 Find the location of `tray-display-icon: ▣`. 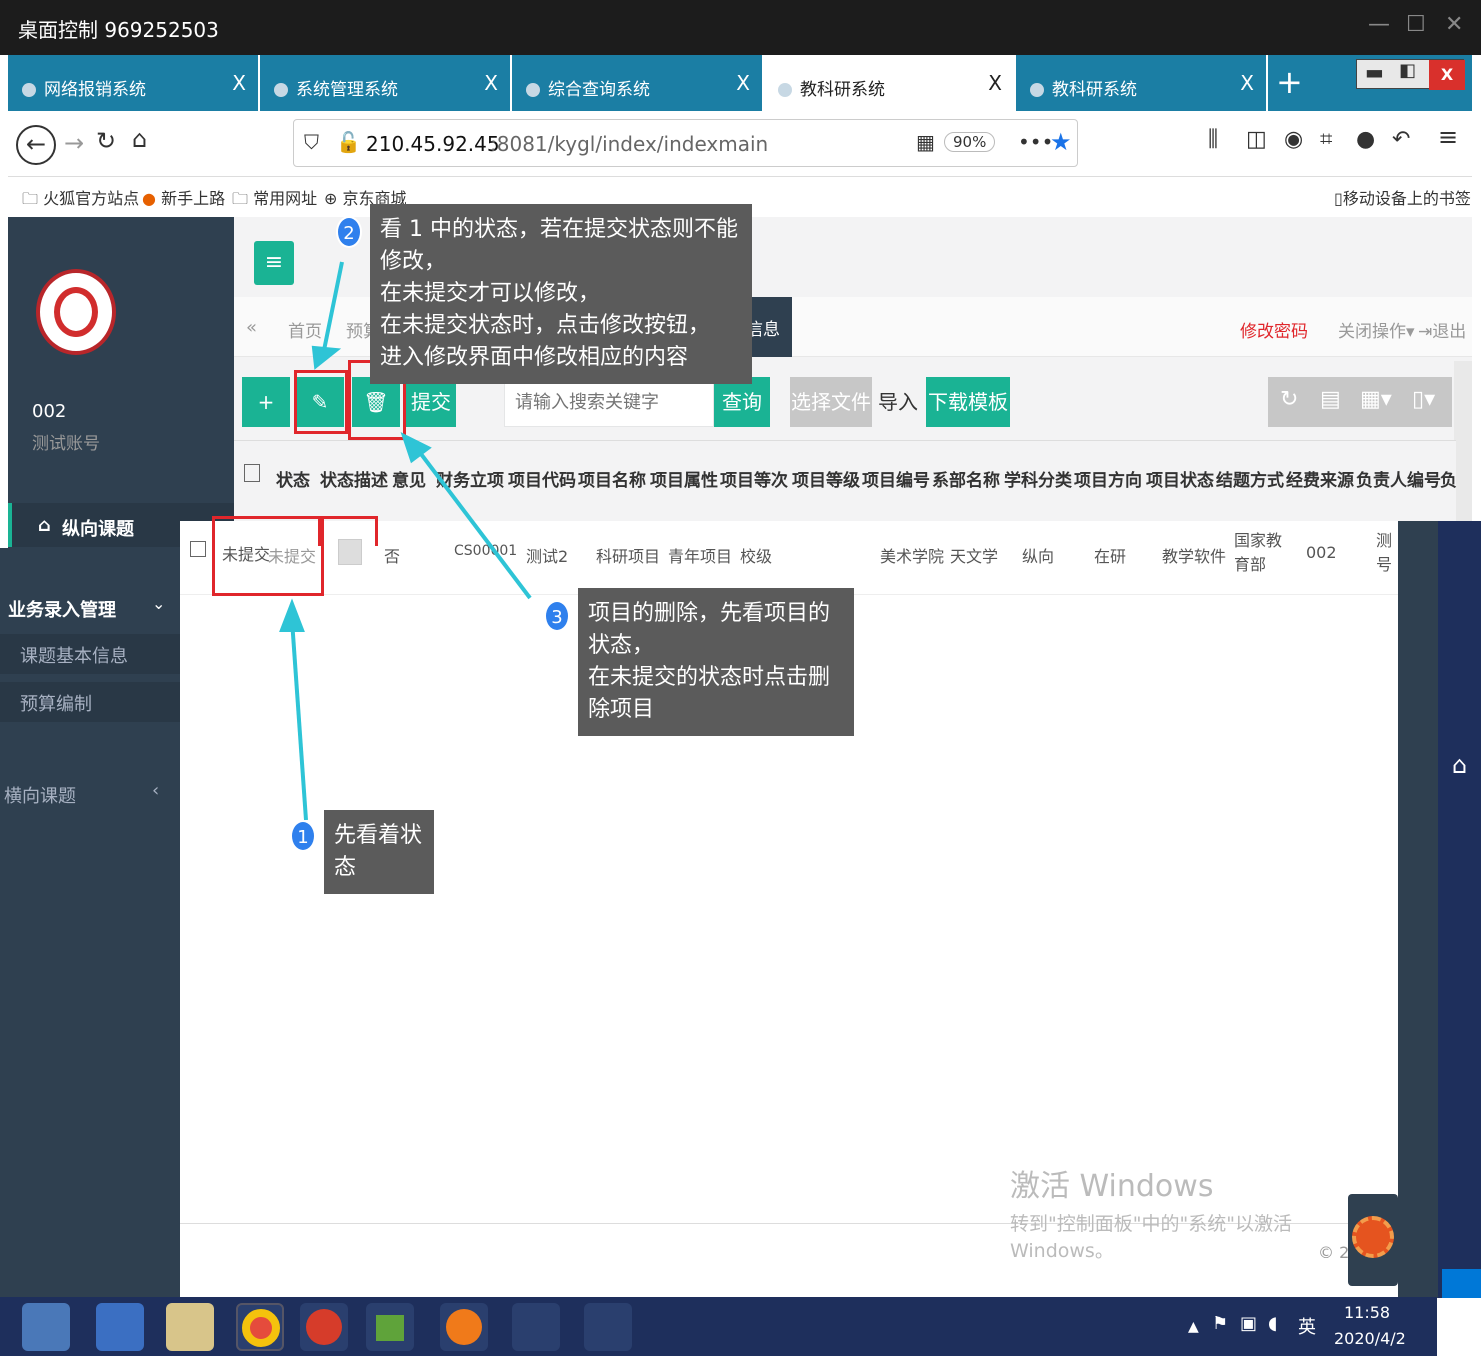

tray-display-icon: ▣ is located at coordinates (1248, 1323).